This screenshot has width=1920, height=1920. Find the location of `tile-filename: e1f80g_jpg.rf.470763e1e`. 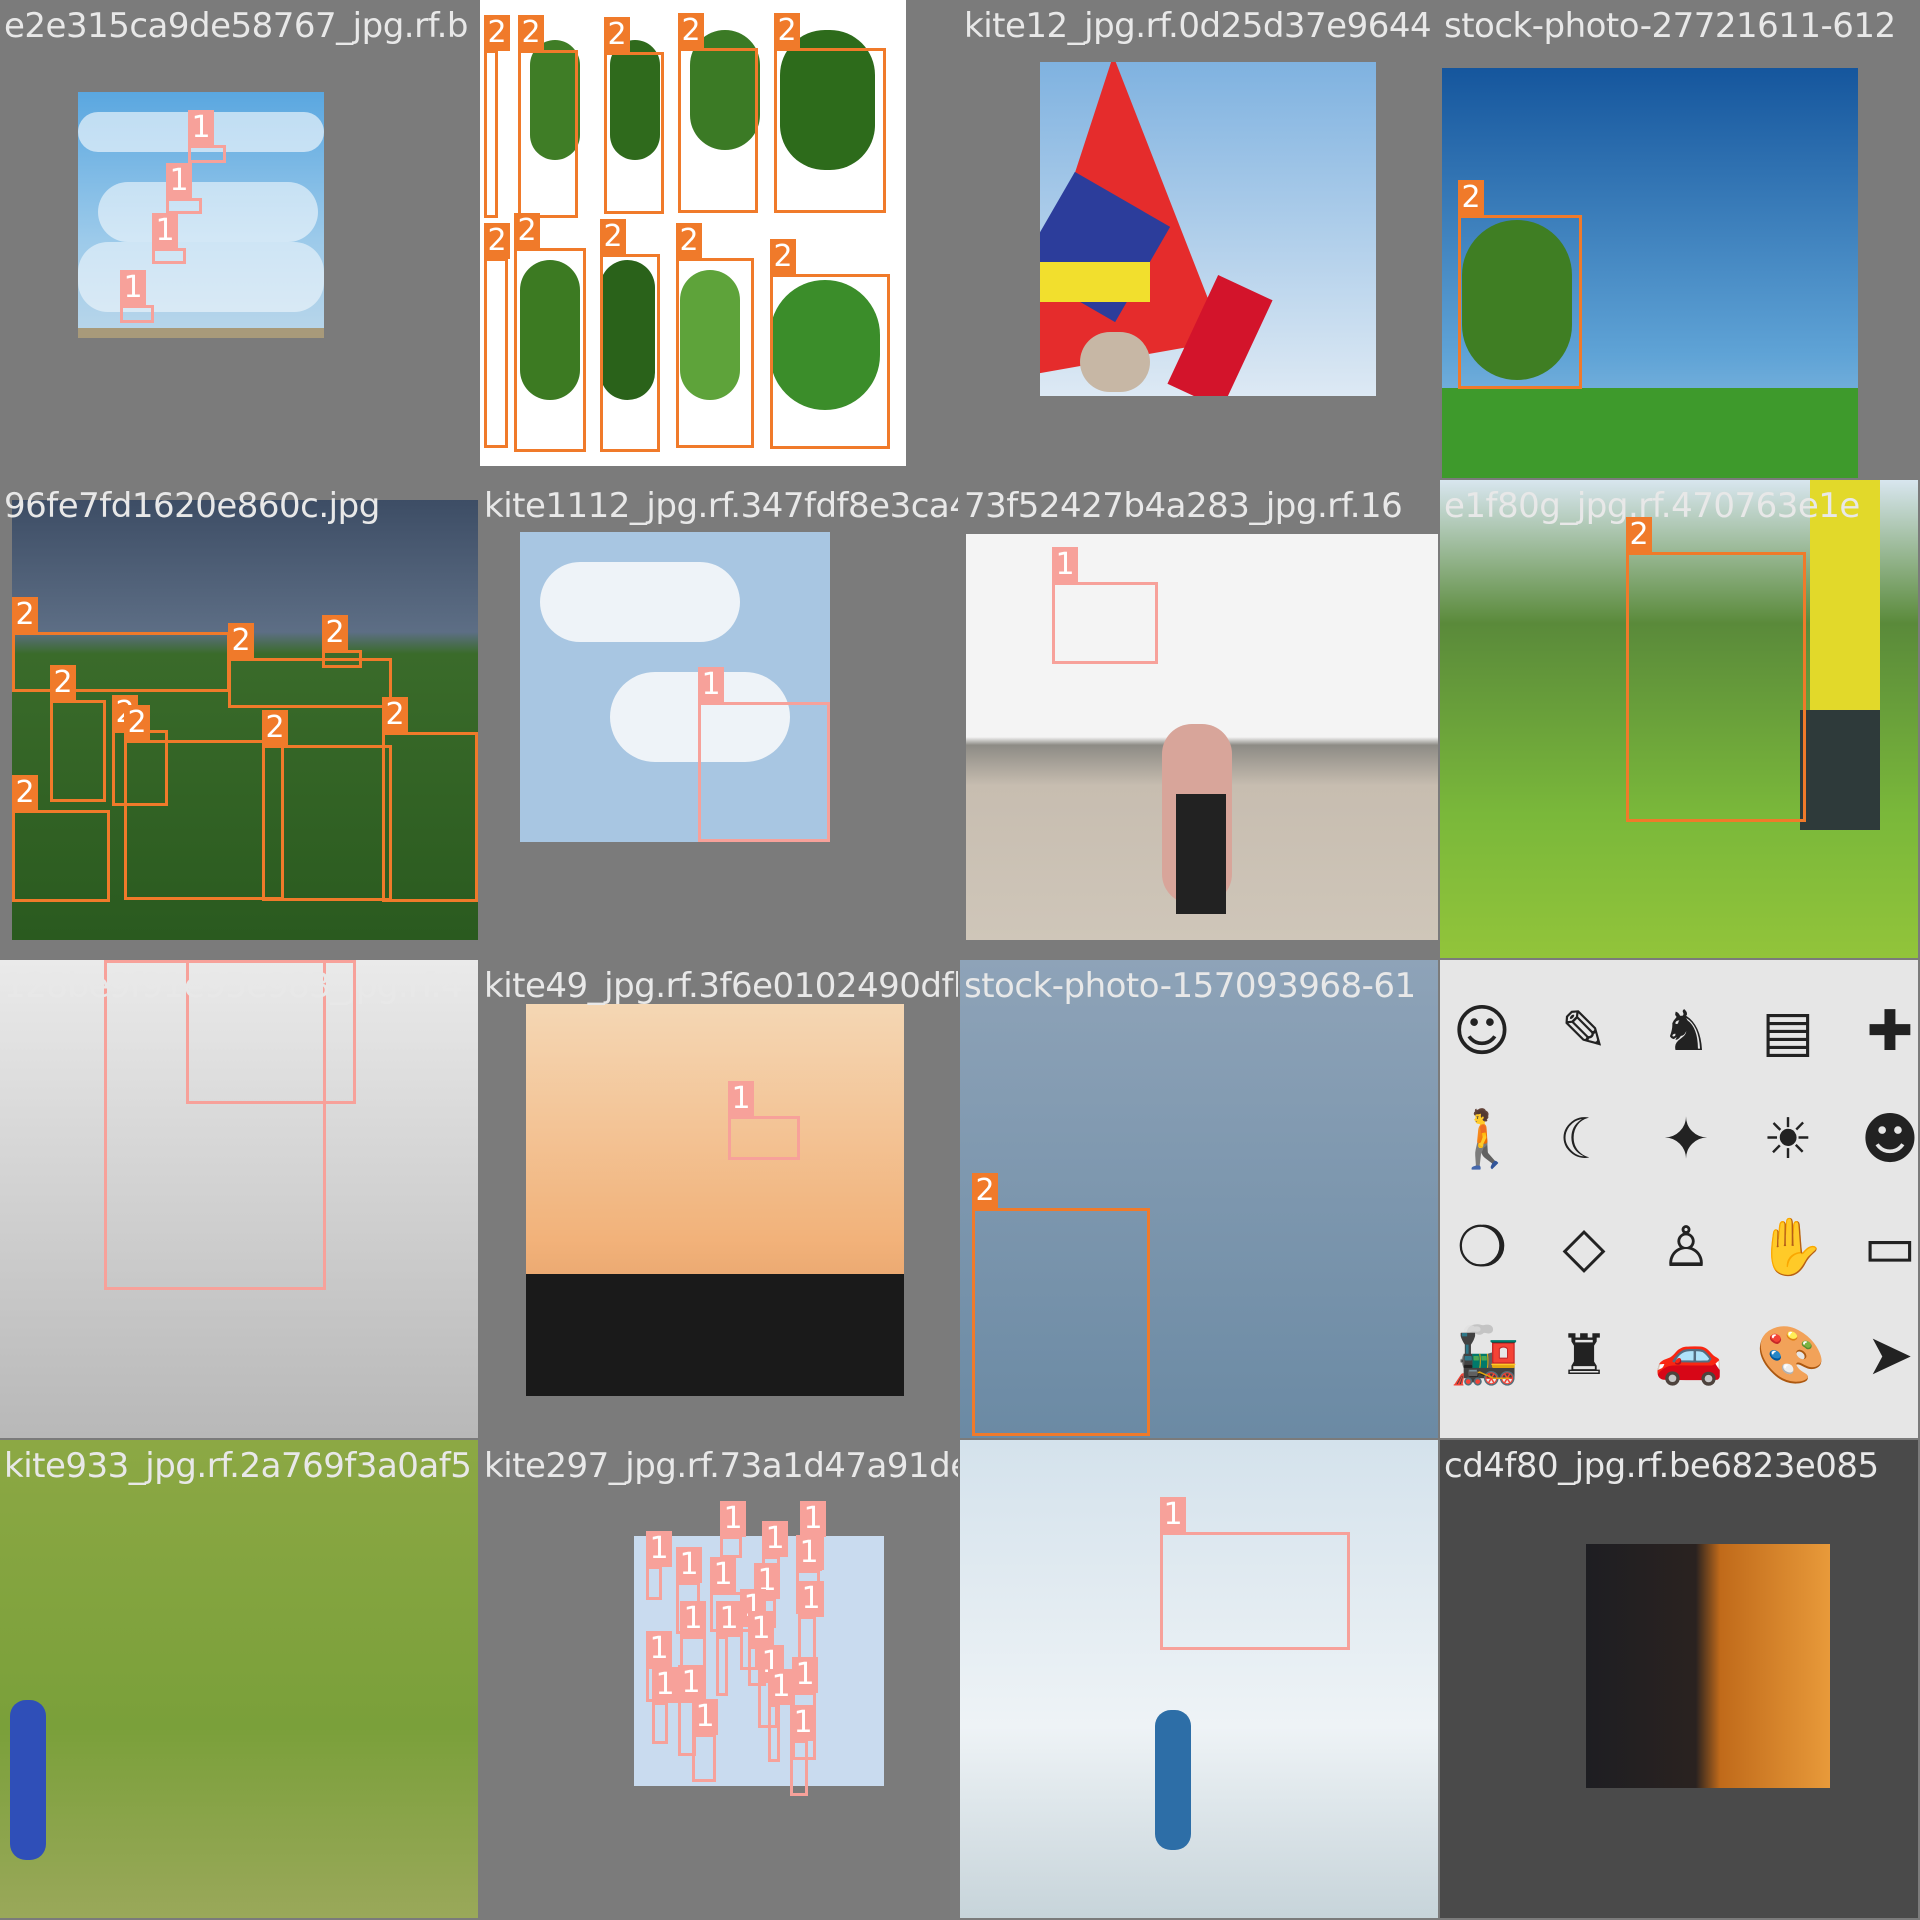

tile-filename: e1f80g_jpg.rf.470763e1e is located at coordinates (1652, 506).